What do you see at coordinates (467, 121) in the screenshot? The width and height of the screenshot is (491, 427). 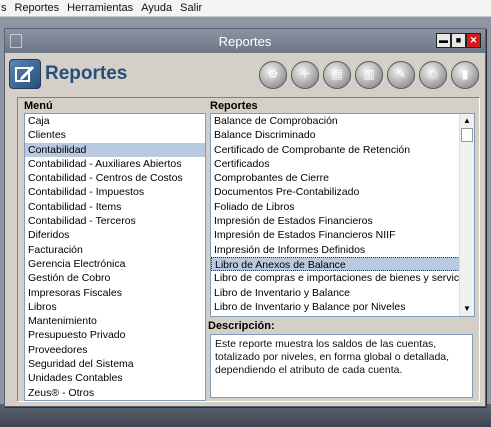 I see `scroll-up-arrow-icon: ▲` at bounding box center [467, 121].